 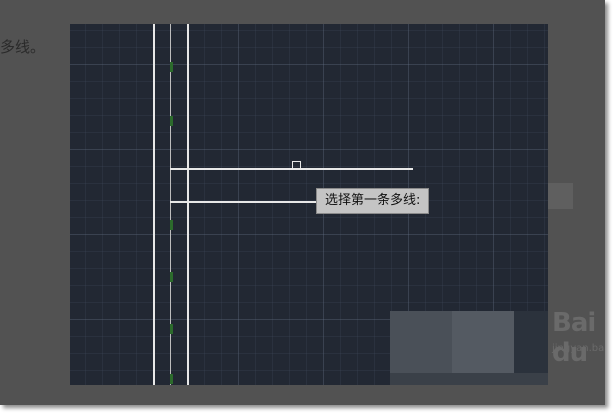 What do you see at coordinates (154, 204) in the screenshot?
I see `mline-vertical-left` at bounding box center [154, 204].